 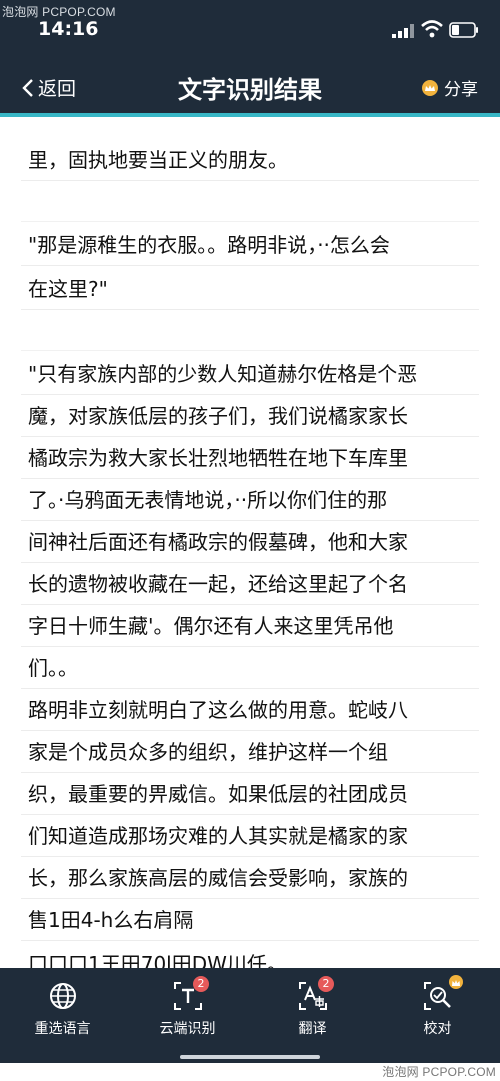 What do you see at coordinates (250, 374) in the screenshot?
I see `text-line: "只有家族内部的少数人知道赫尔佐格是个恶` at bounding box center [250, 374].